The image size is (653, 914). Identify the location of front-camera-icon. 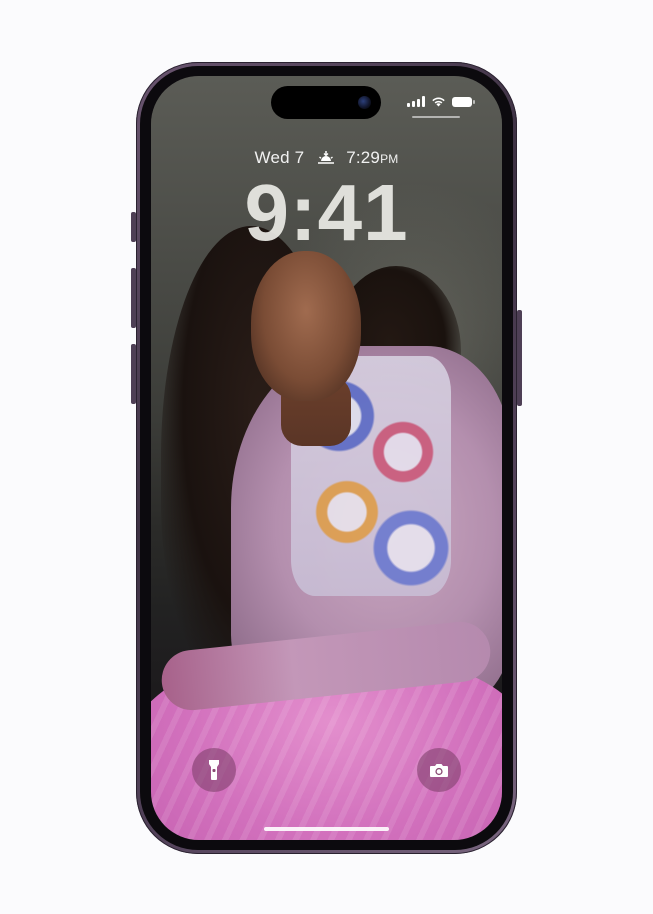
(364, 102).